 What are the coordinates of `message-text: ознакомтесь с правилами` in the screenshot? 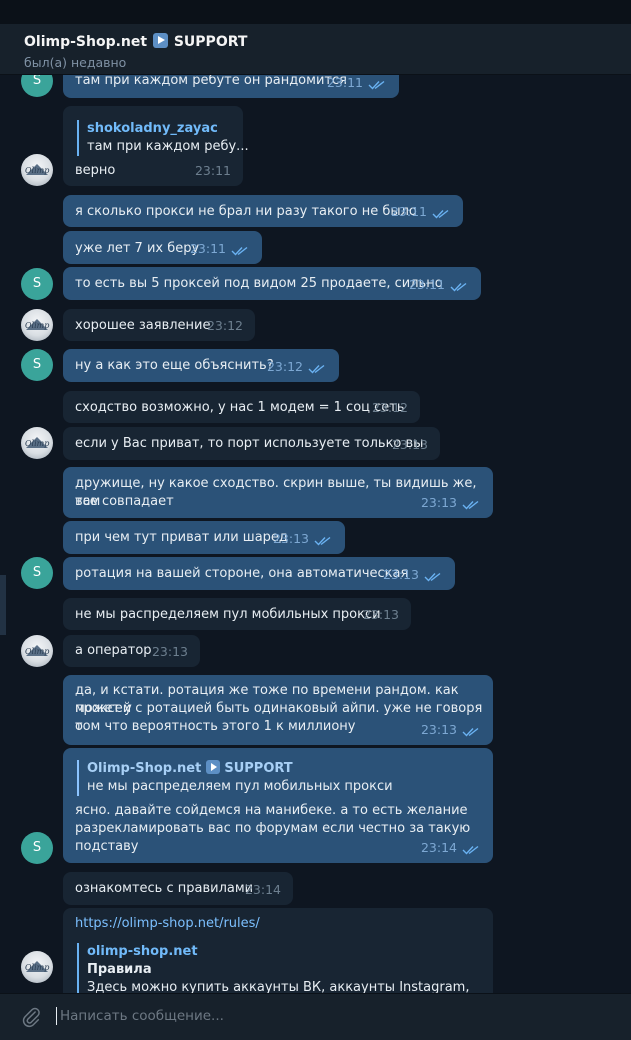 It's located at (164, 888).